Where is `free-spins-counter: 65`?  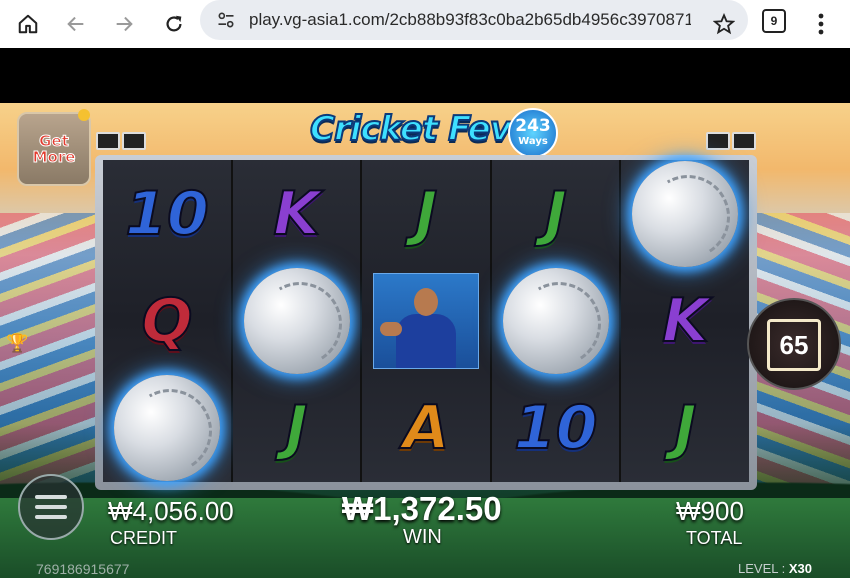
free-spins-counter: 65 is located at coordinates (794, 344).